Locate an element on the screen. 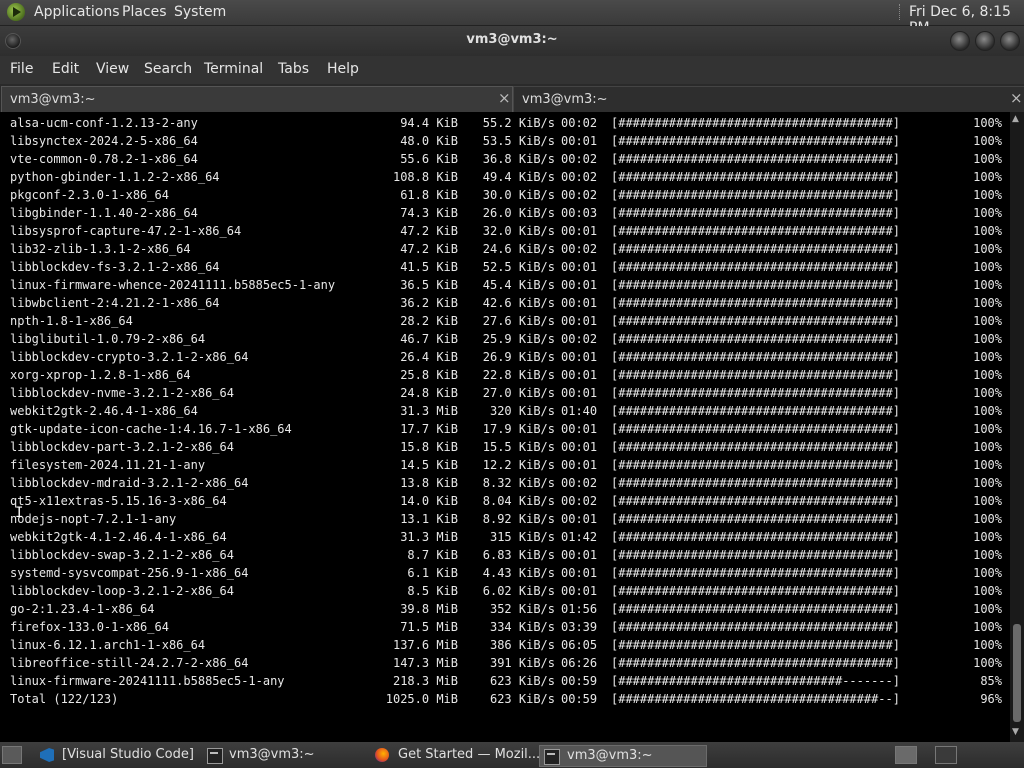 Image resolution: width=1024 pixels, height=768 pixels. package-name: libblockdev-swap-3.2.1-2-x86_64 is located at coordinates (122, 555).